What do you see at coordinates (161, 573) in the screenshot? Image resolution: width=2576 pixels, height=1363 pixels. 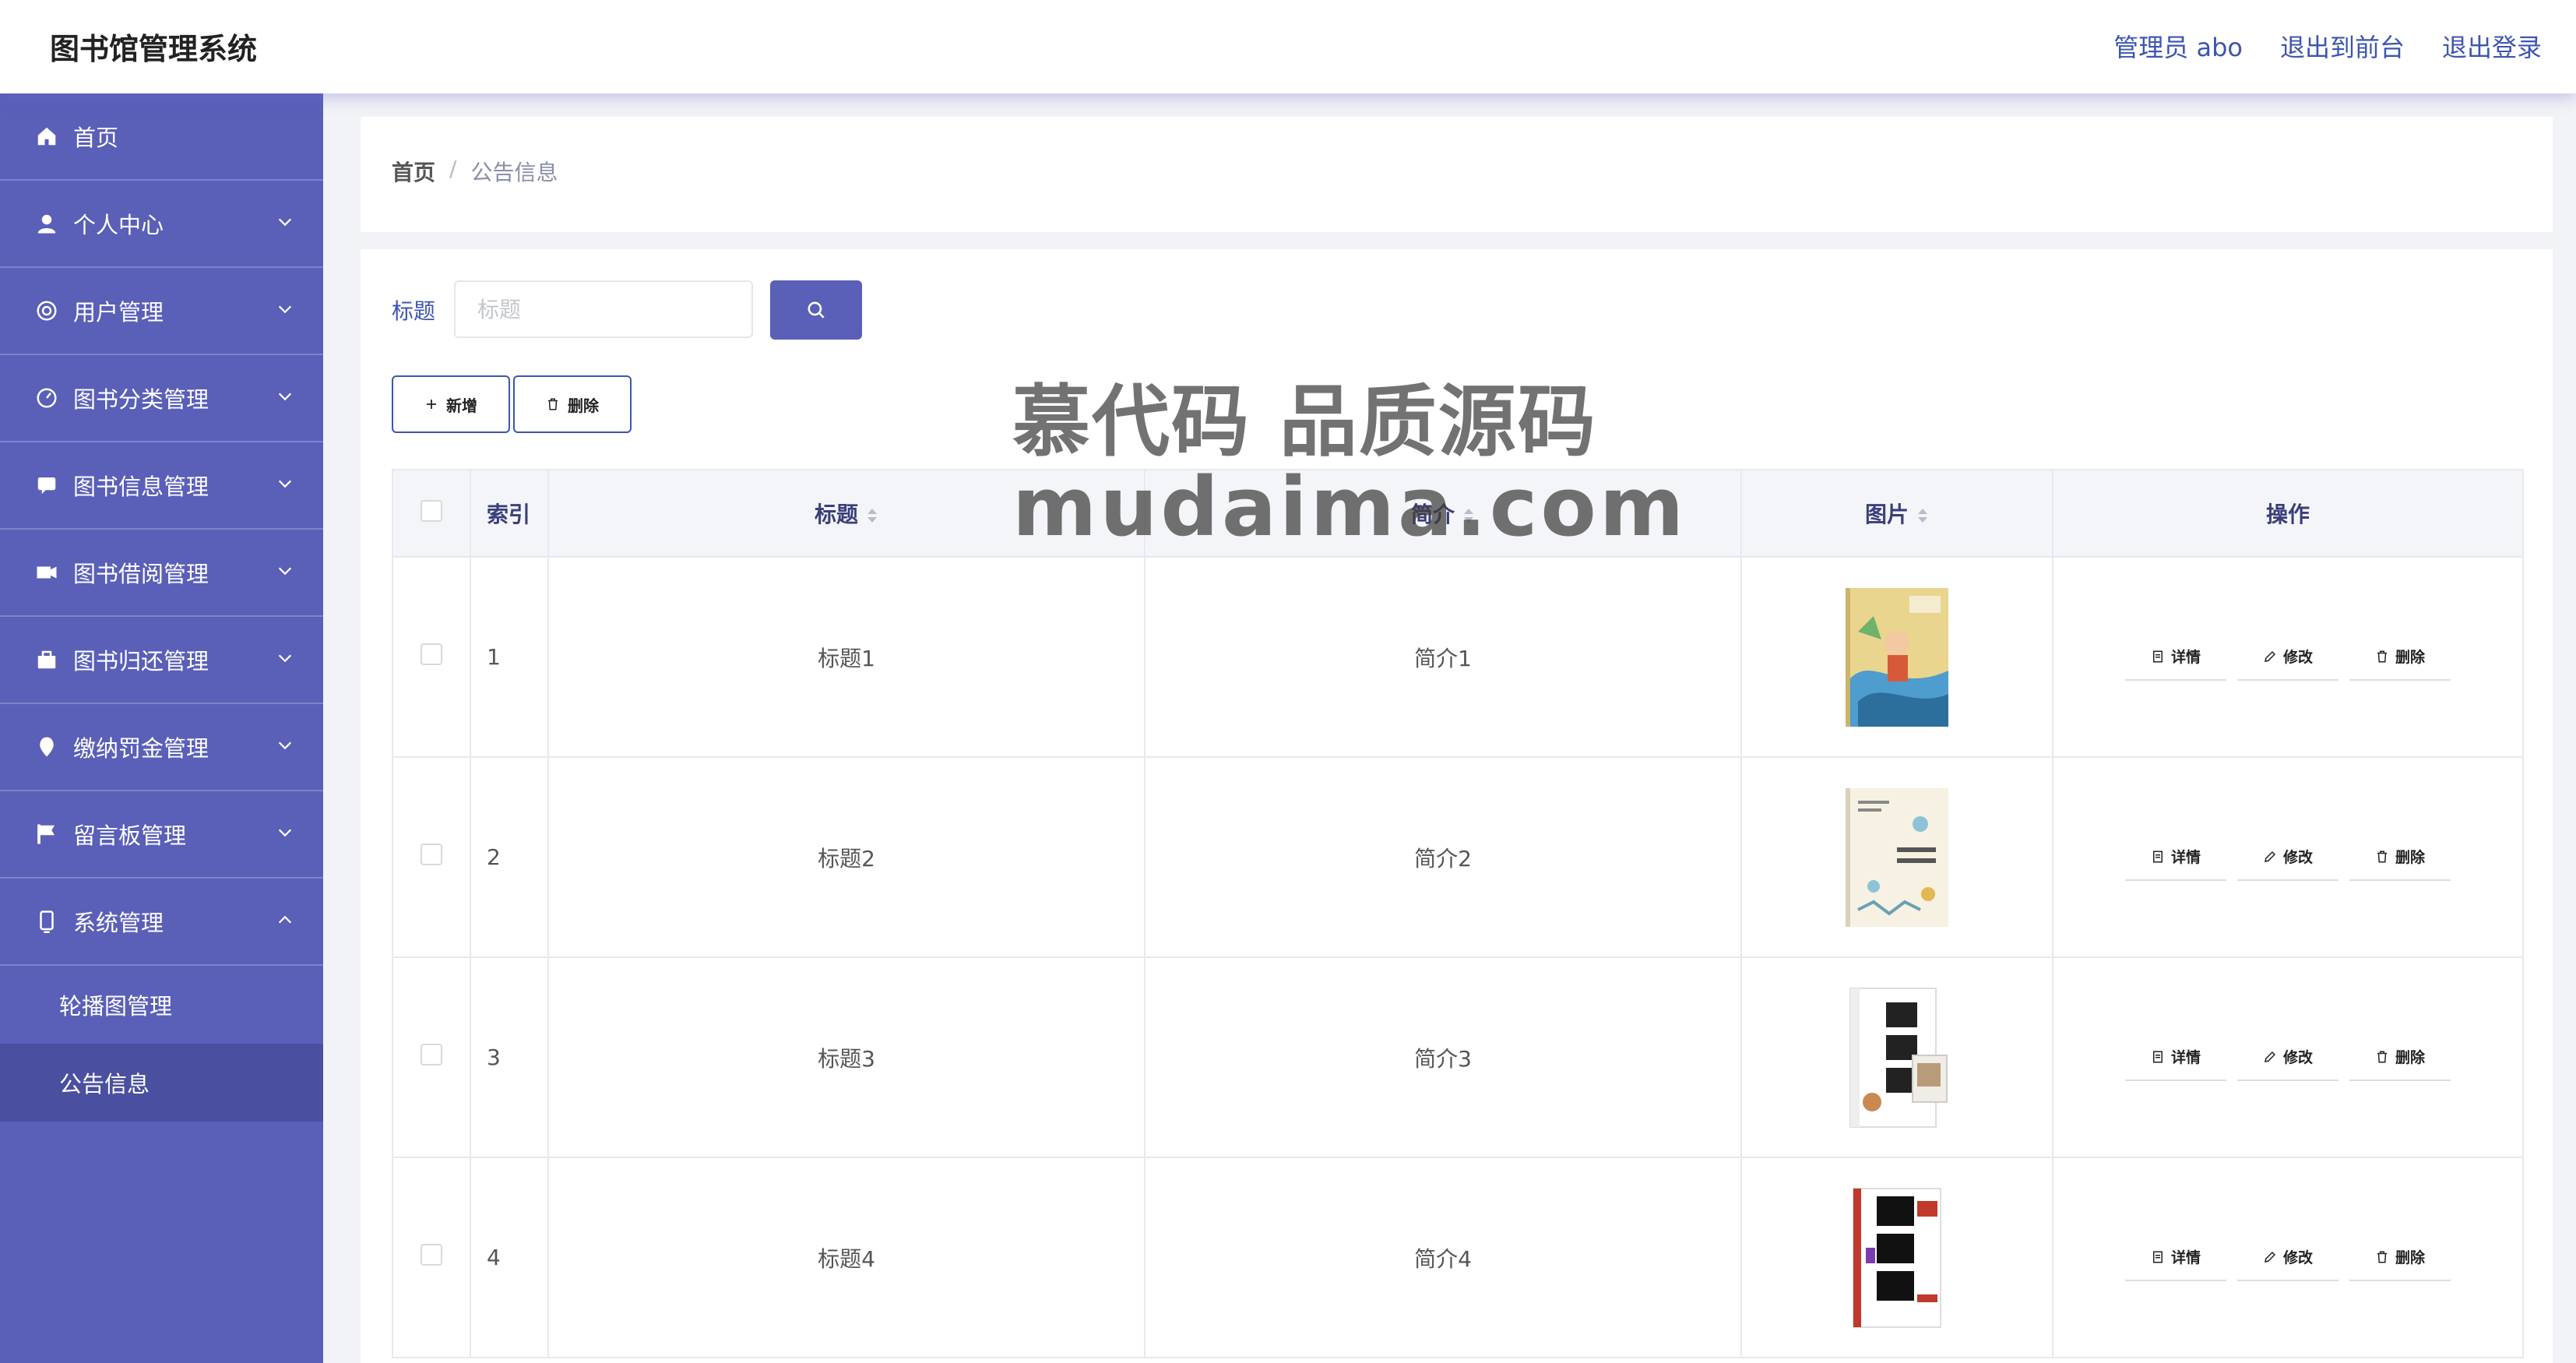 I see `sidebar-item-borrow: 图书借阅管理` at bounding box center [161, 573].